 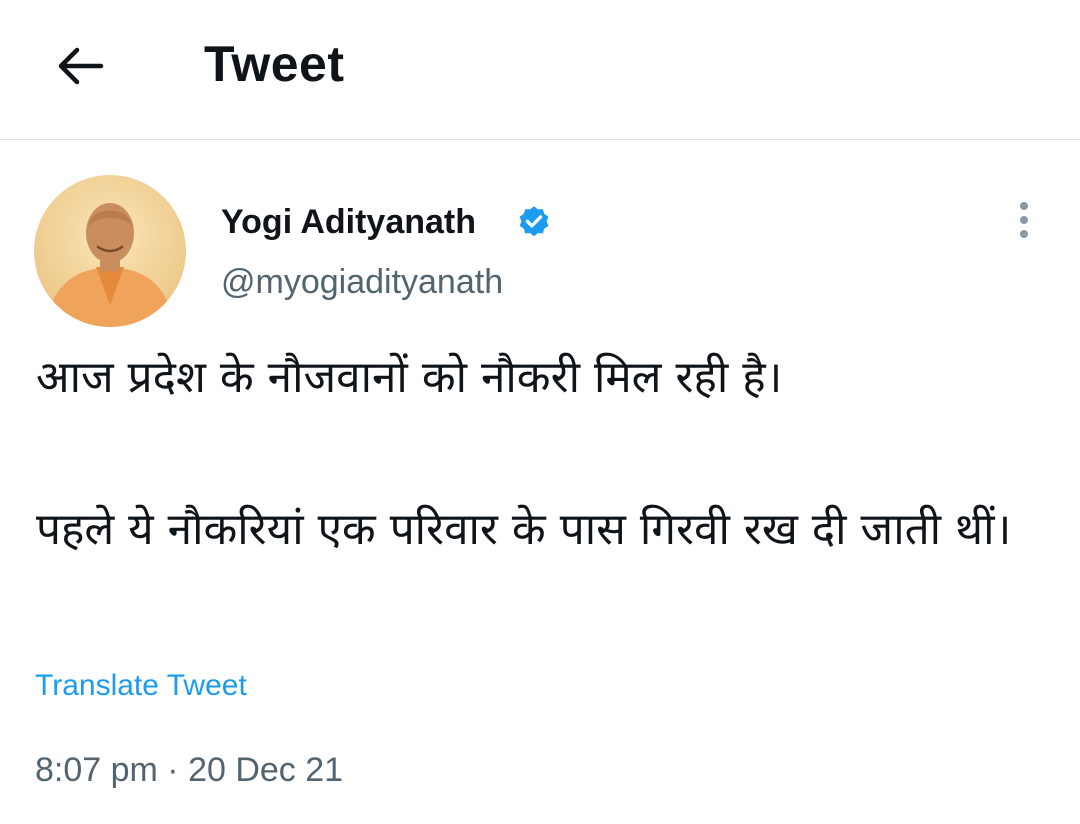 I want to click on page-title: Tweet, so click(x=274, y=64).